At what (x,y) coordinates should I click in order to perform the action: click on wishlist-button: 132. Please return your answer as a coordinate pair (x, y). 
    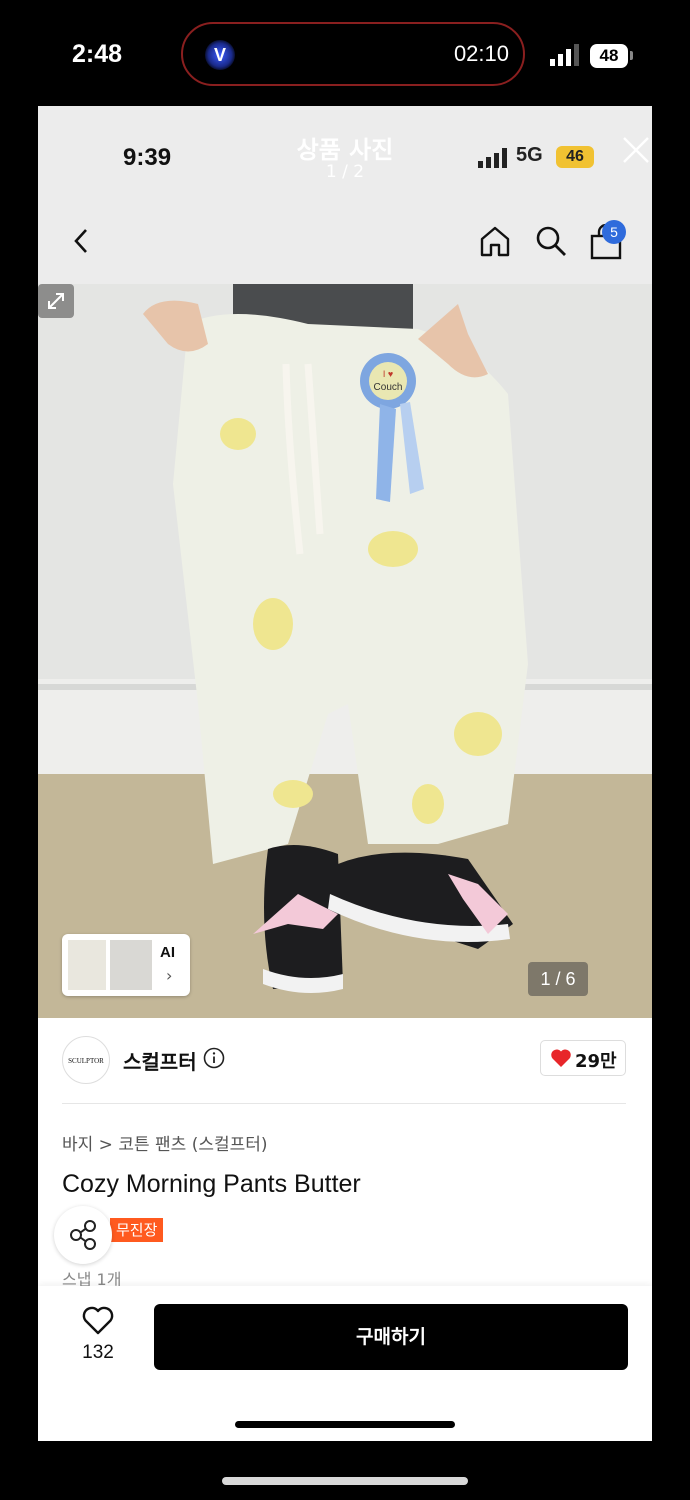
    Looking at the image, I should click on (98, 1341).